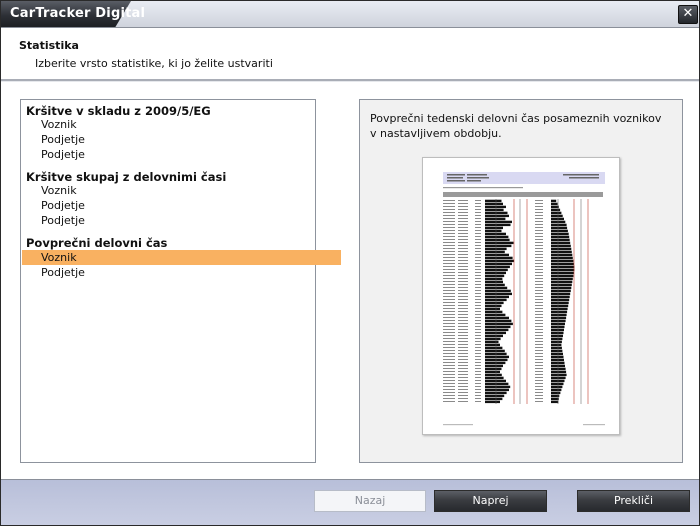 Image resolution: width=700 pixels, height=526 pixels. What do you see at coordinates (490, 501) in the screenshot?
I see `next-button: Naprej` at bounding box center [490, 501].